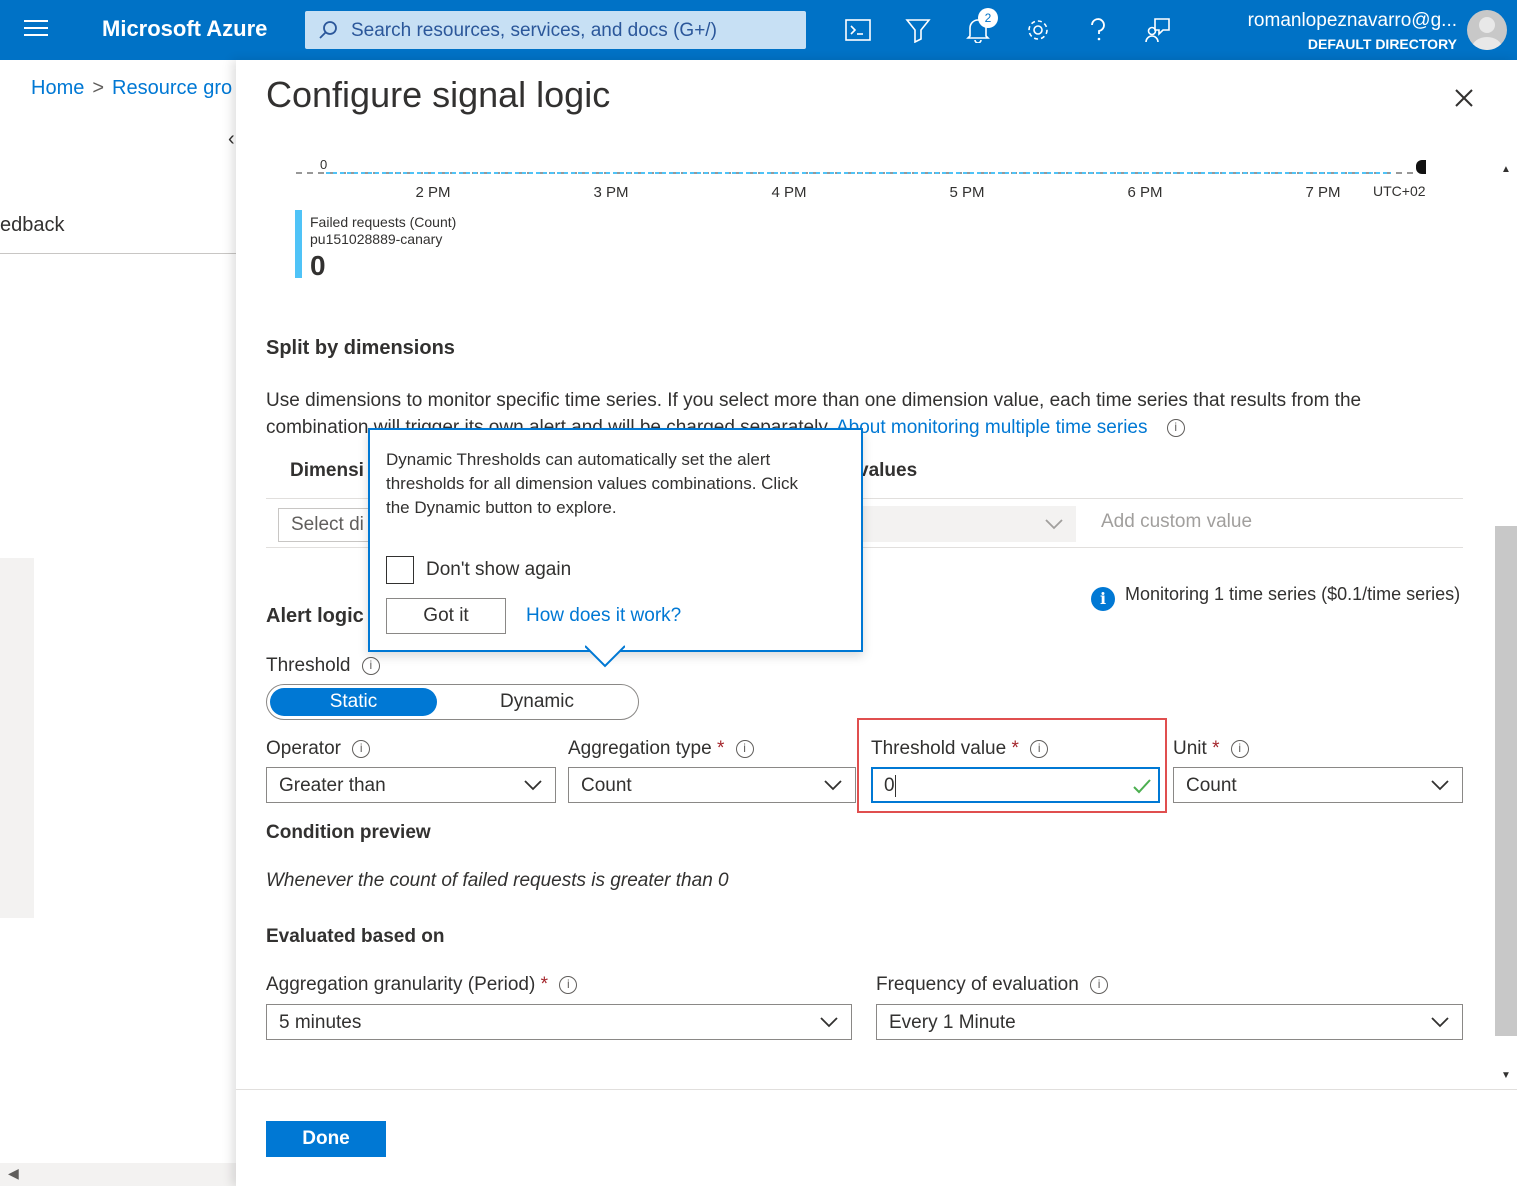 This screenshot has height=1186, width=1517. What do you see at coordinates (1015, 785) in the screenshot?
I see `threshold-value-input: 0` at bounding box center [1015, 785].